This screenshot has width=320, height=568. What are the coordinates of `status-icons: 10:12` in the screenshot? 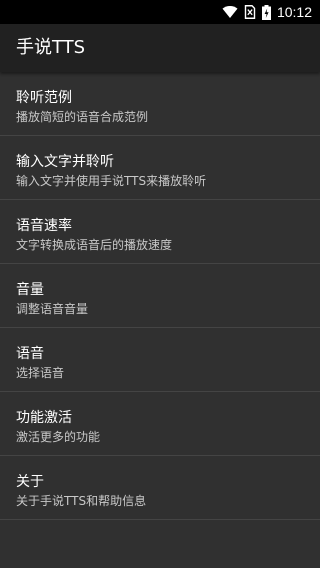 It's located at (267, 12).